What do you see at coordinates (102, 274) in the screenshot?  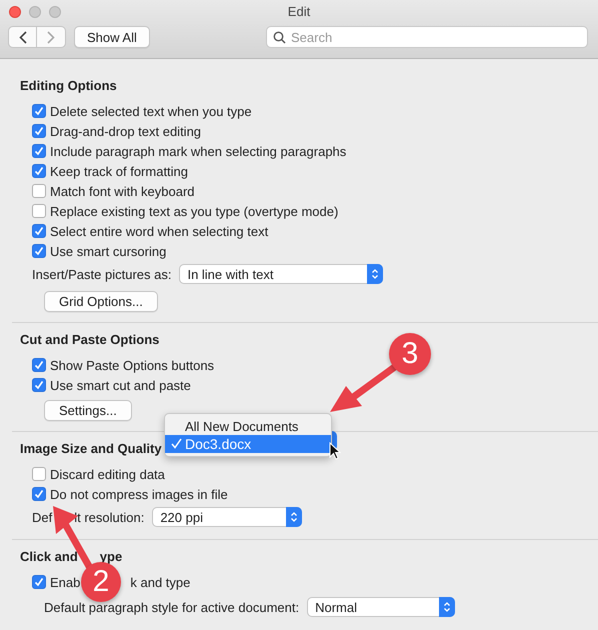 I see `field-label: Insert/Paste pictures as:` at bounding box center [102, 274].